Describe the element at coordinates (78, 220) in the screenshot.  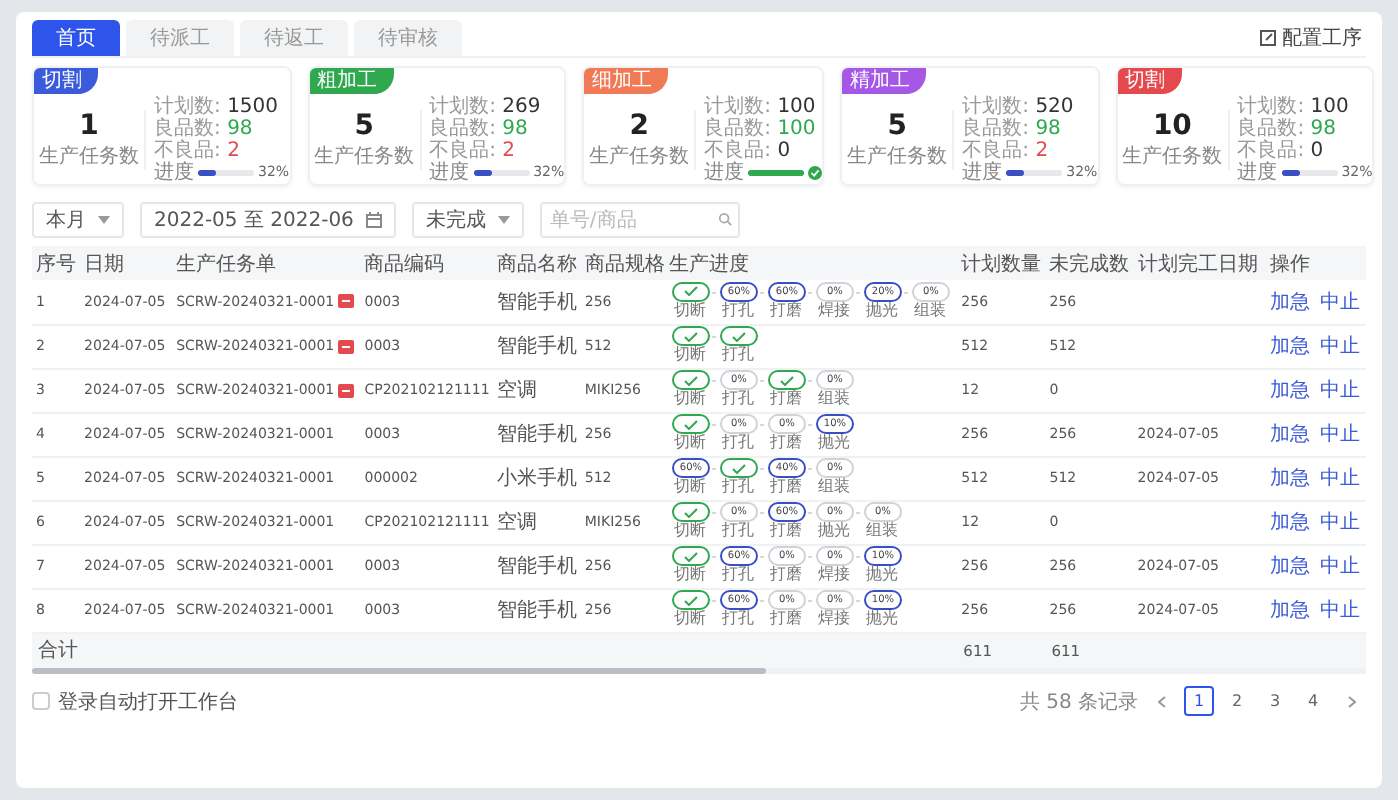
I see `period-select: 本月` at that location.